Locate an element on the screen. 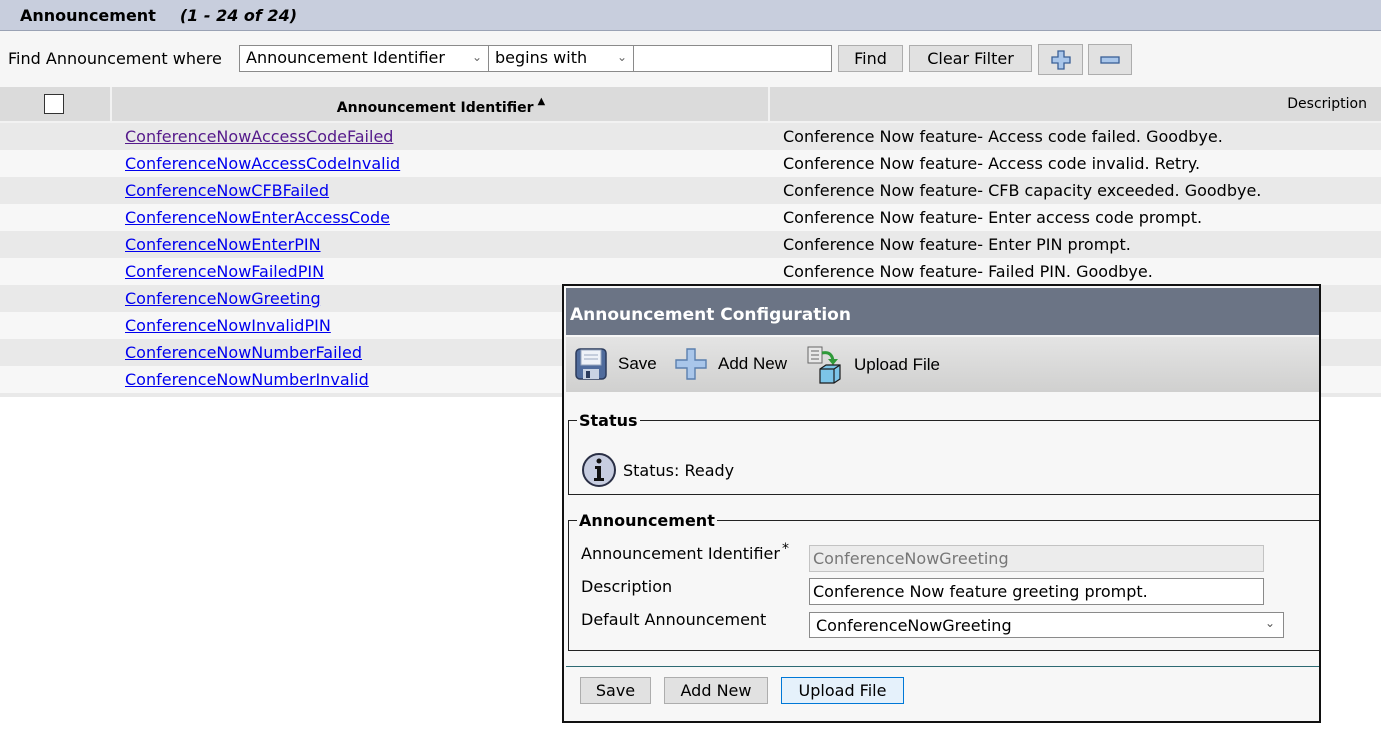 This screenshot has width=1381, height=740. toolbar-save-label: Save is located at coordinates (637, 363).